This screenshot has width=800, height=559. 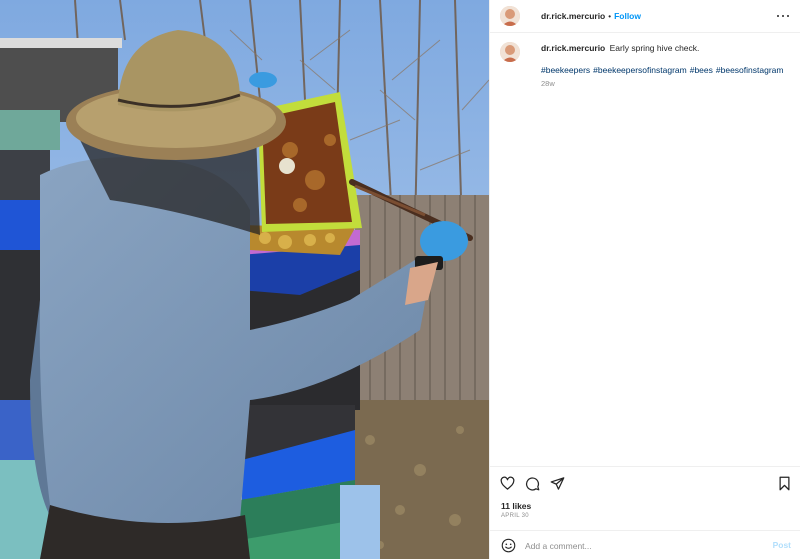 What do you see at coordinates (783, 16) in the screenshot?
I see `more-options-icon` at bounding box center [783, 16].